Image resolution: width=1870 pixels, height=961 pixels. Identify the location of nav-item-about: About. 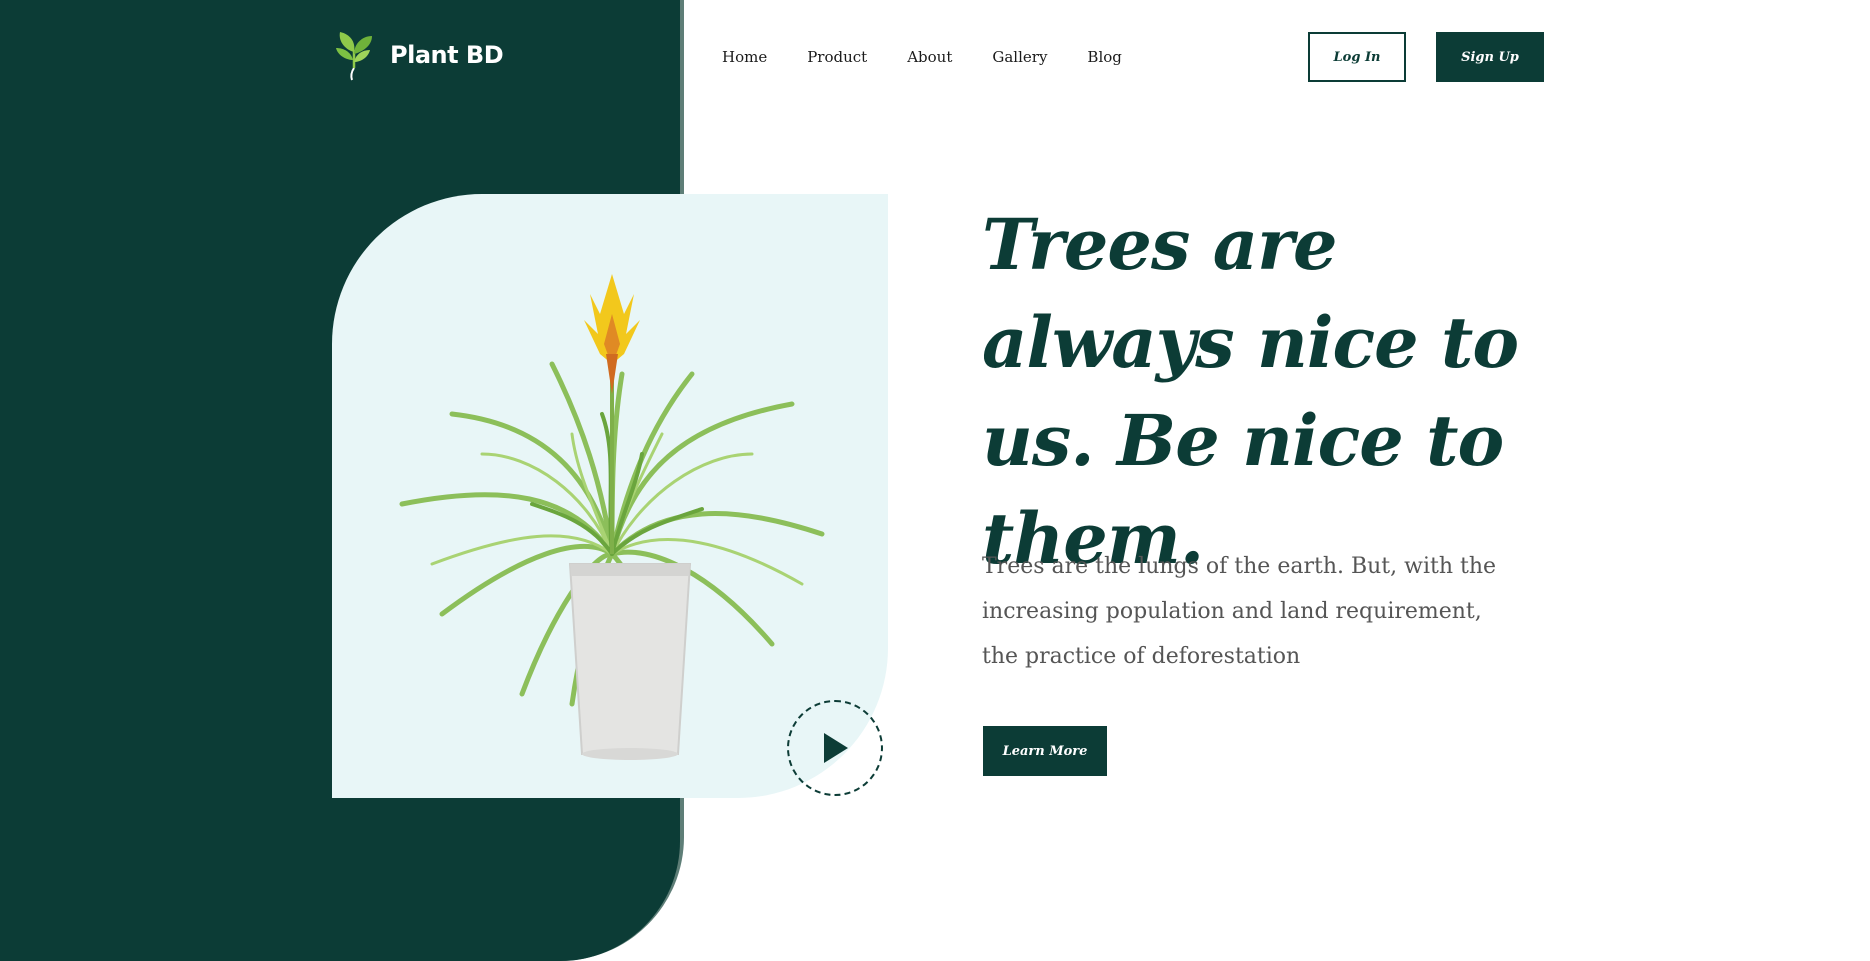
(929, 57).